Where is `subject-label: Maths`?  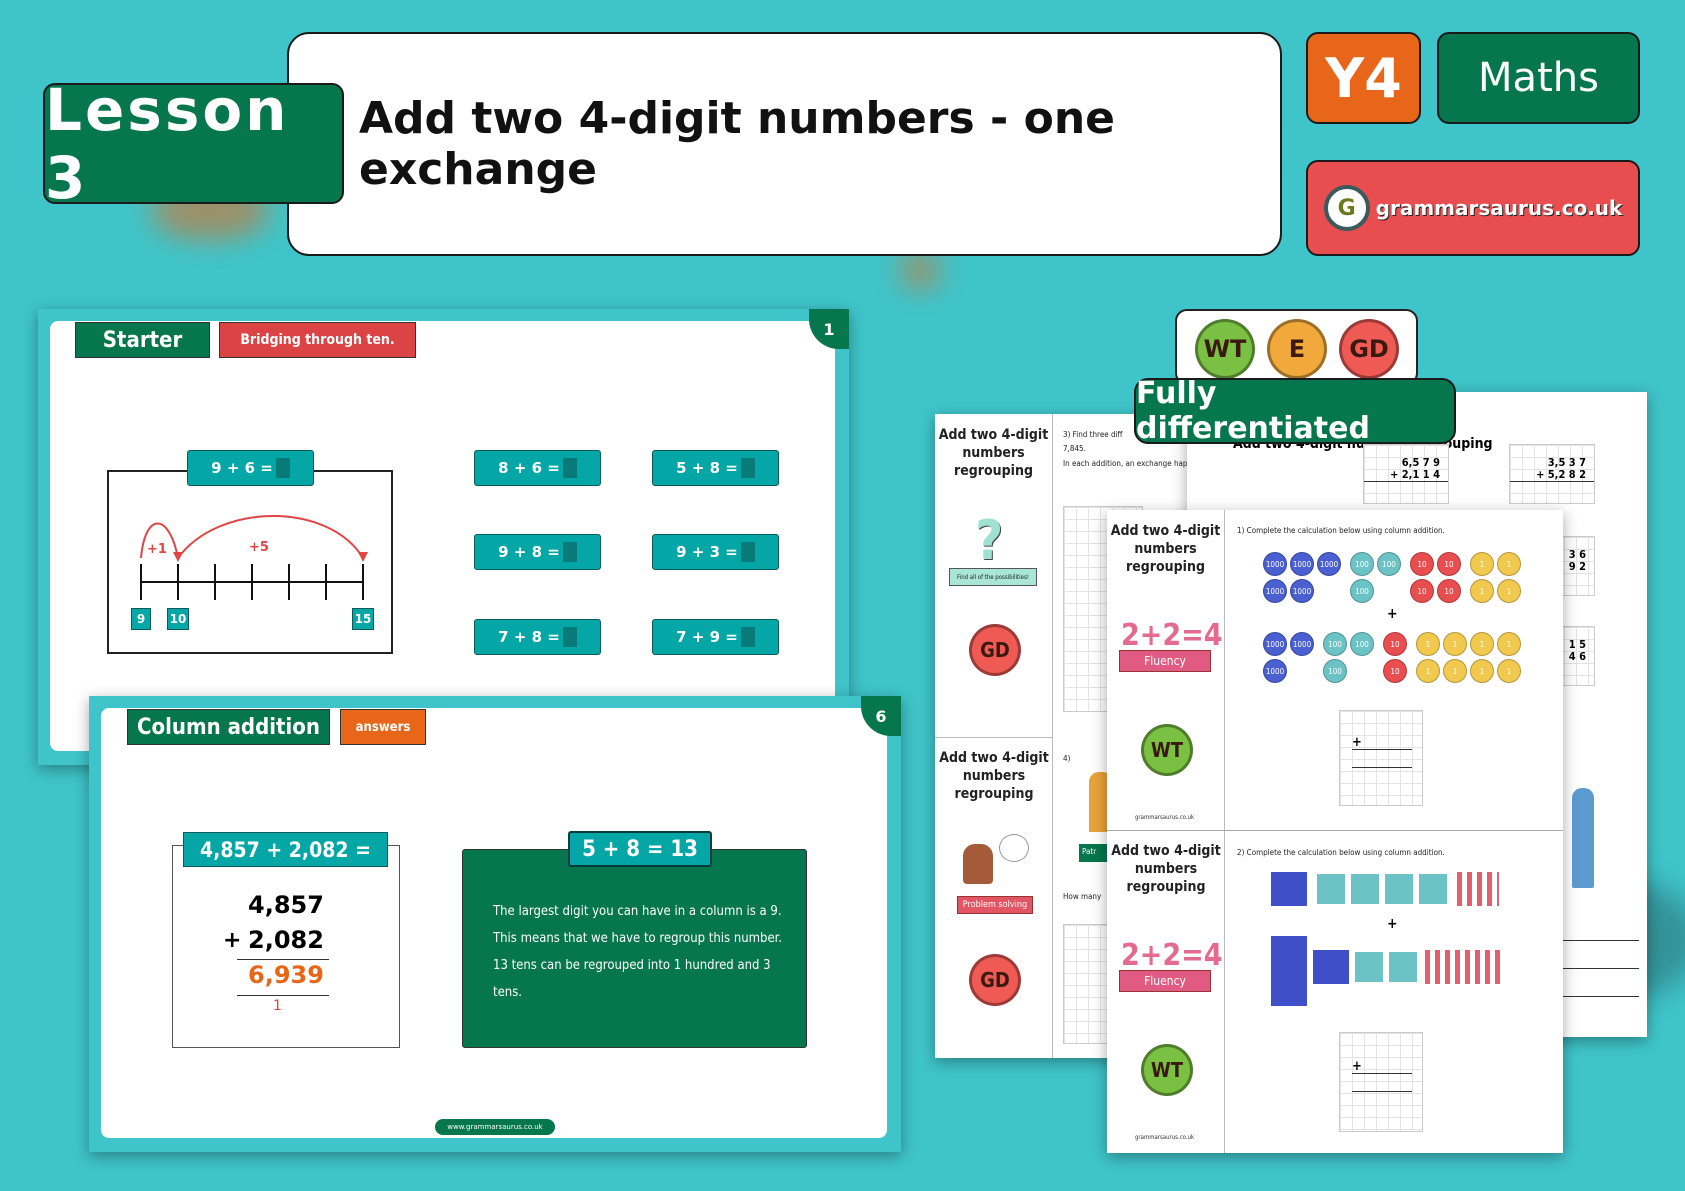
subject-label: Maths is located at coordinates (1538, 78).